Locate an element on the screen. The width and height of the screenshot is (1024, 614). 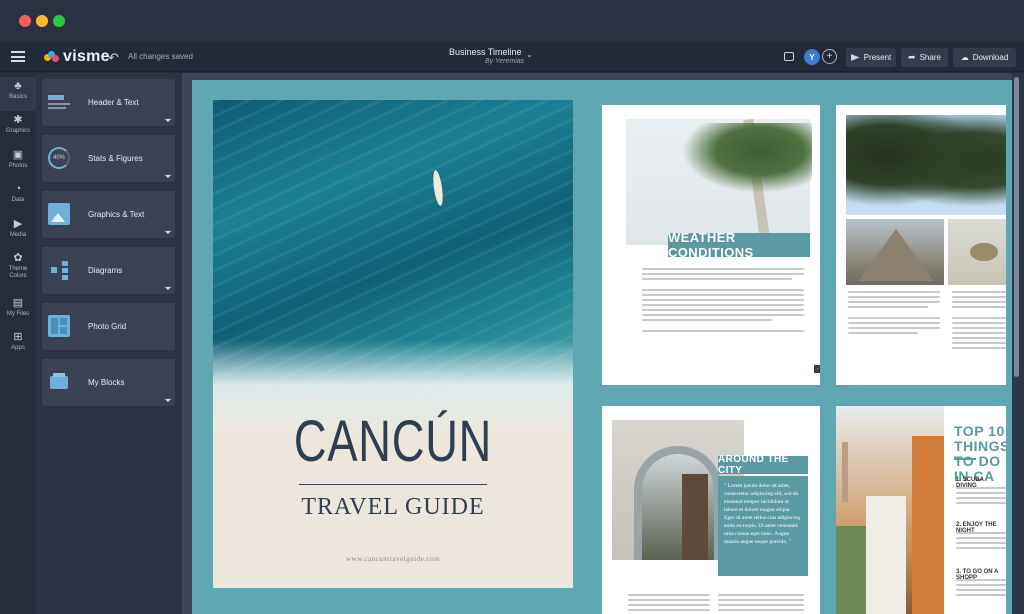
rail-label: Basics is located at coordinates (18, 97).